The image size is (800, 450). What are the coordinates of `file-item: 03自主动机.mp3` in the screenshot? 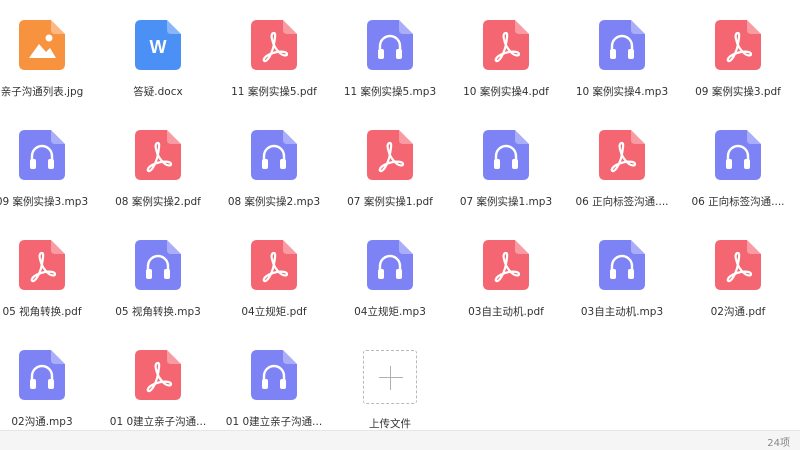 It's located at (622, 275).